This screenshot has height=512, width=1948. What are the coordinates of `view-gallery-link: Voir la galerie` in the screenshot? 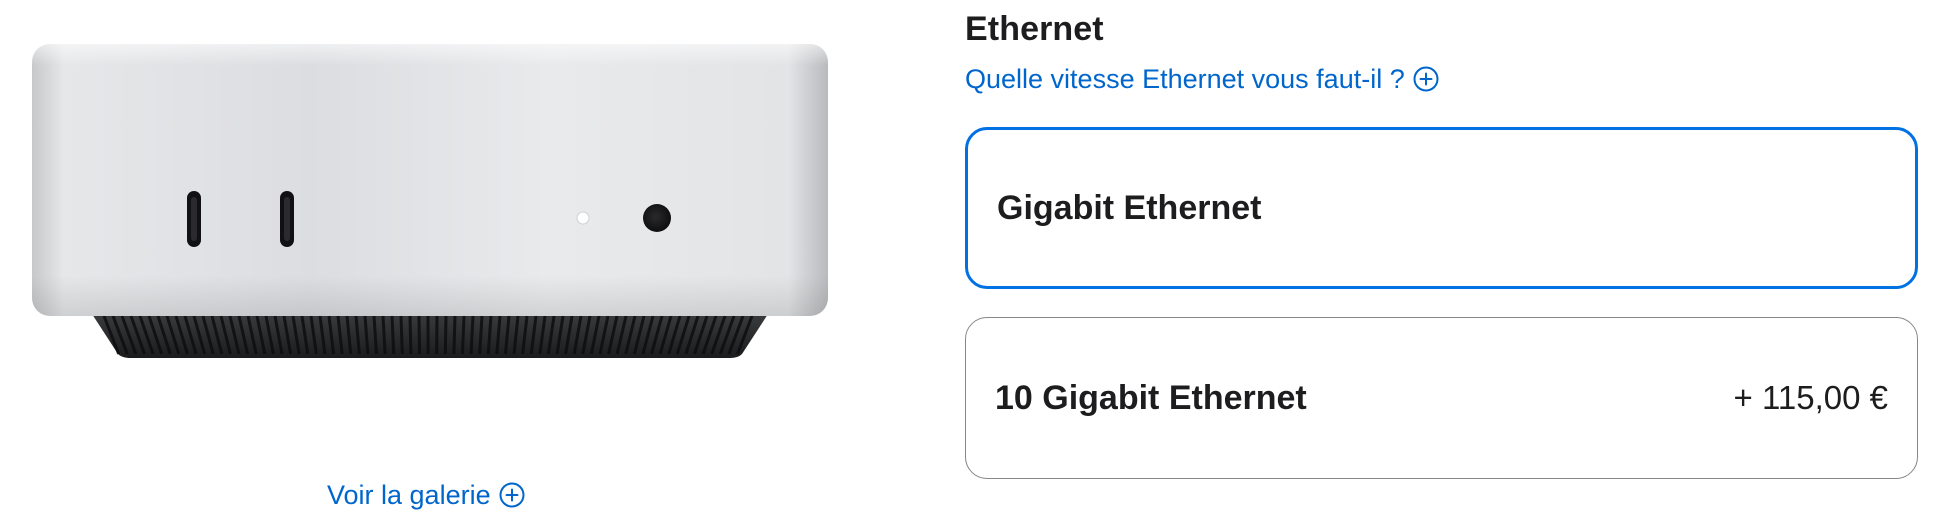 It's located at (426, 495).